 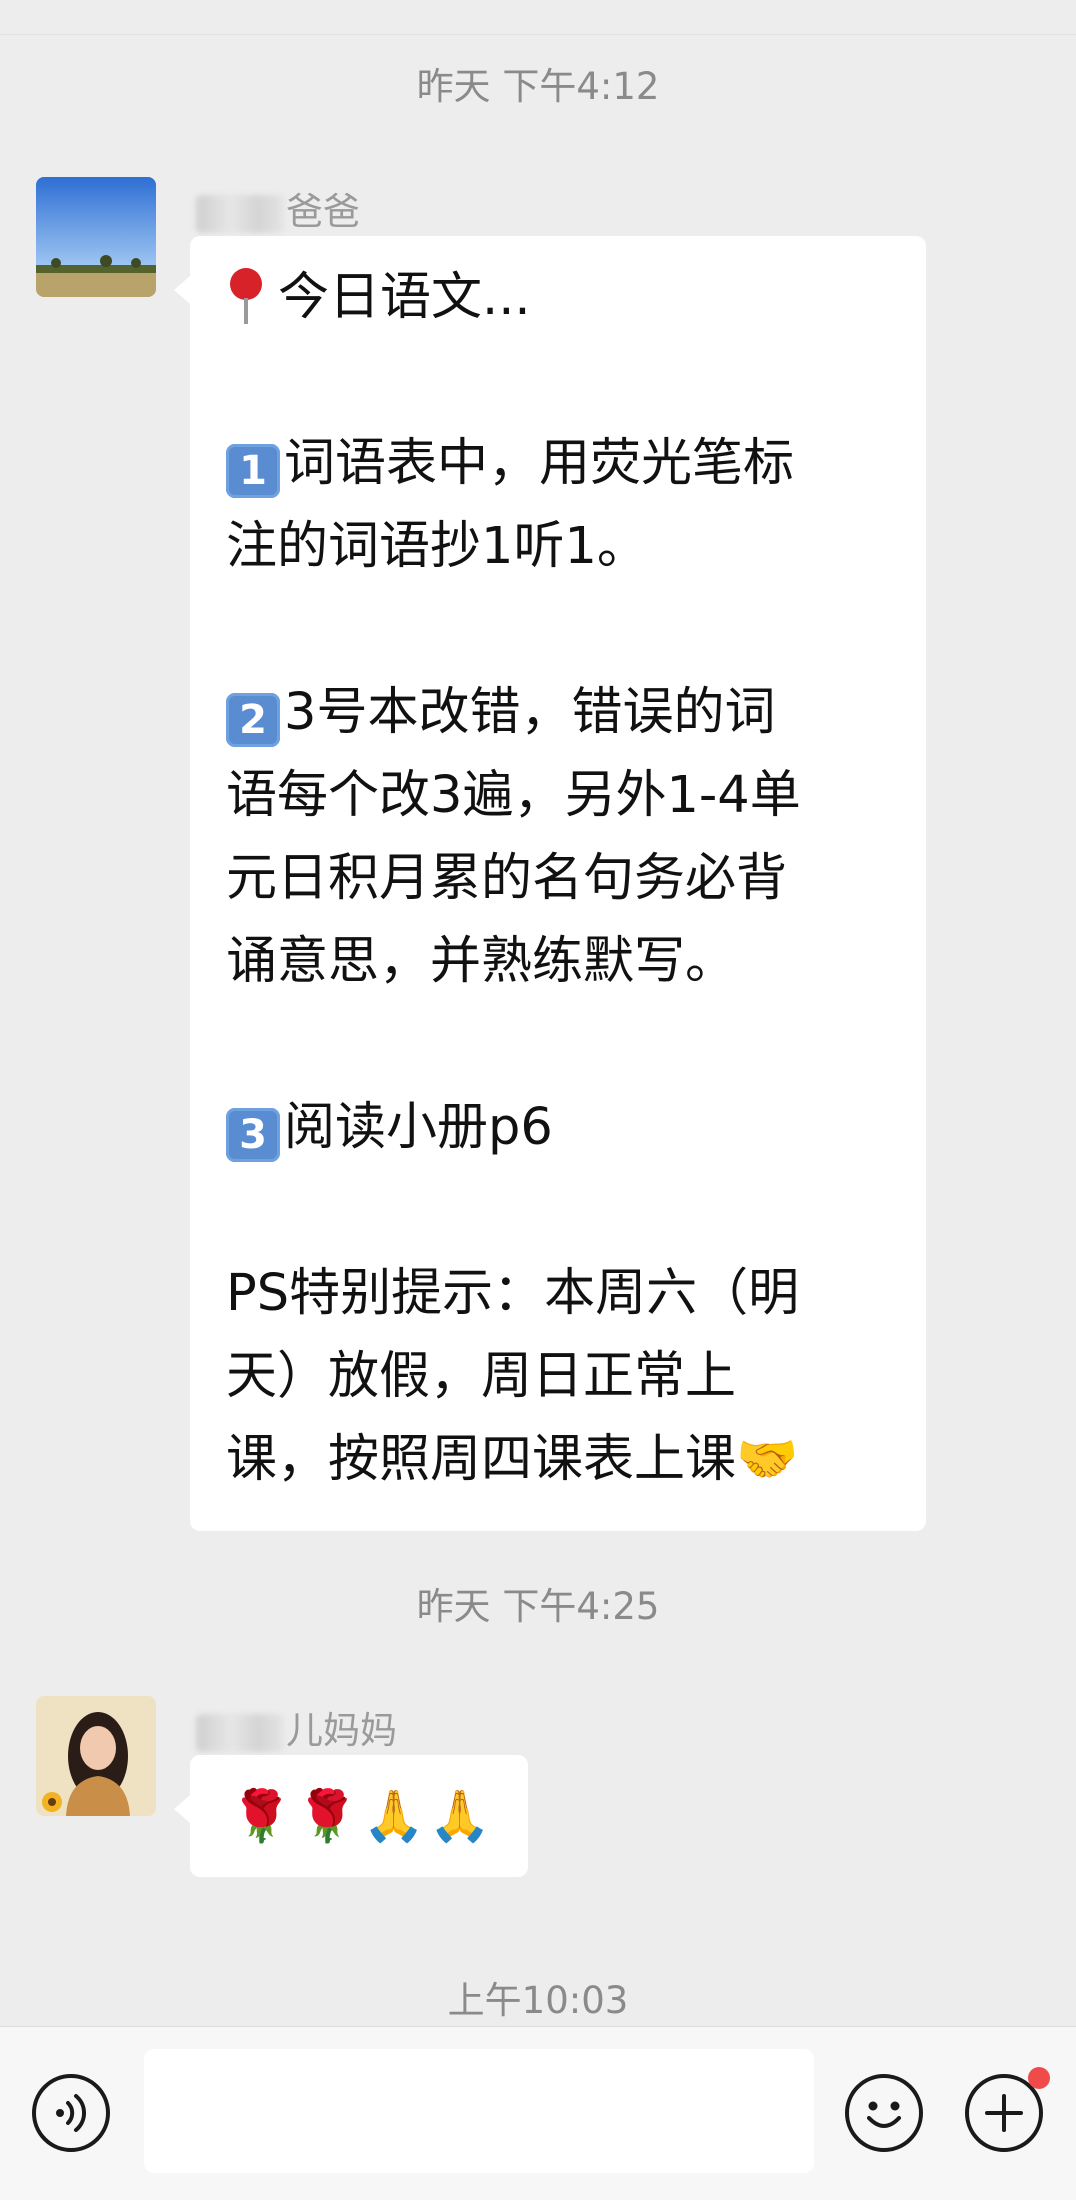 I want to click on avatar-portrait-image, so click(x=96, y=1756).